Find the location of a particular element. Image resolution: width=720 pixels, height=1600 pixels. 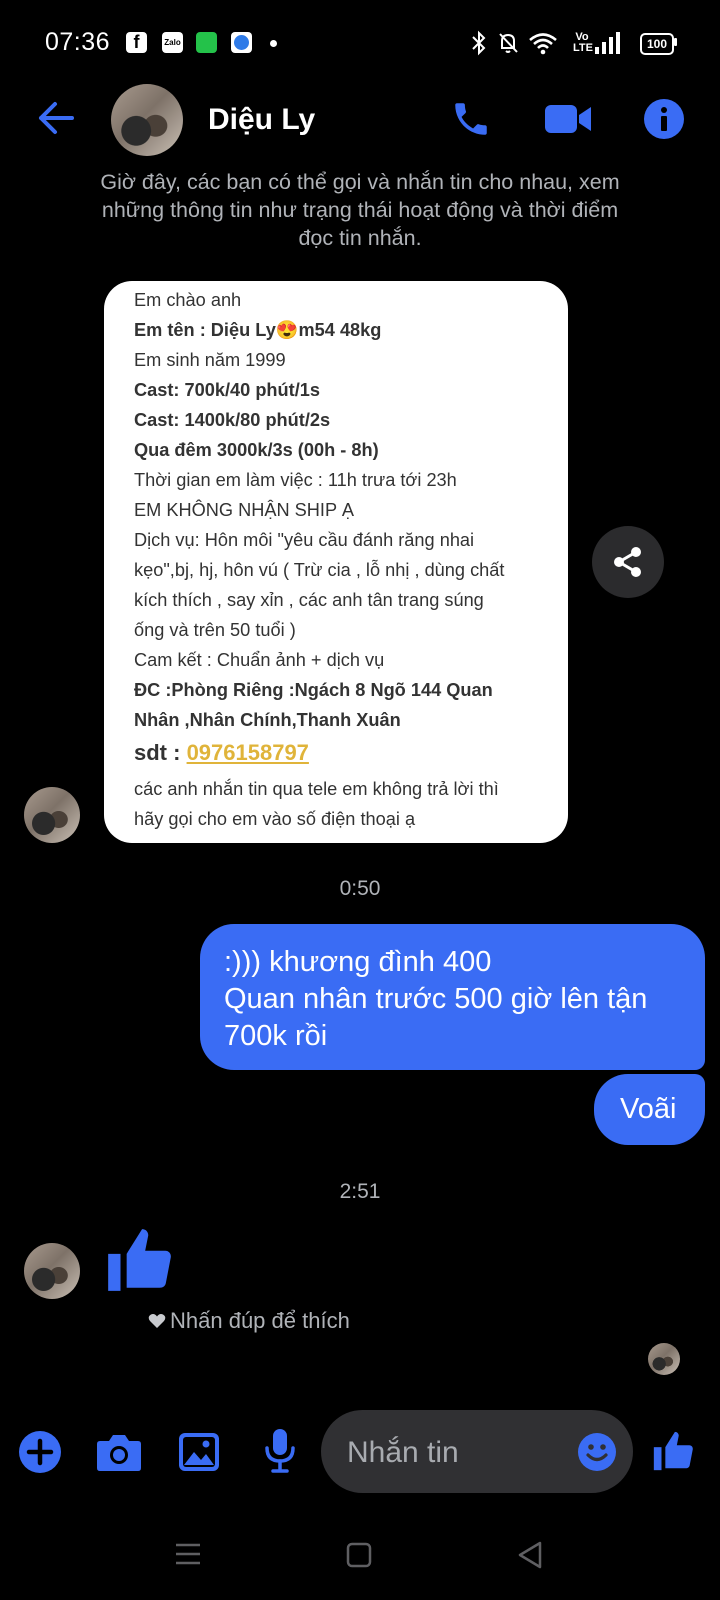

battery-level: 100 is located at coordinates (657, 44).